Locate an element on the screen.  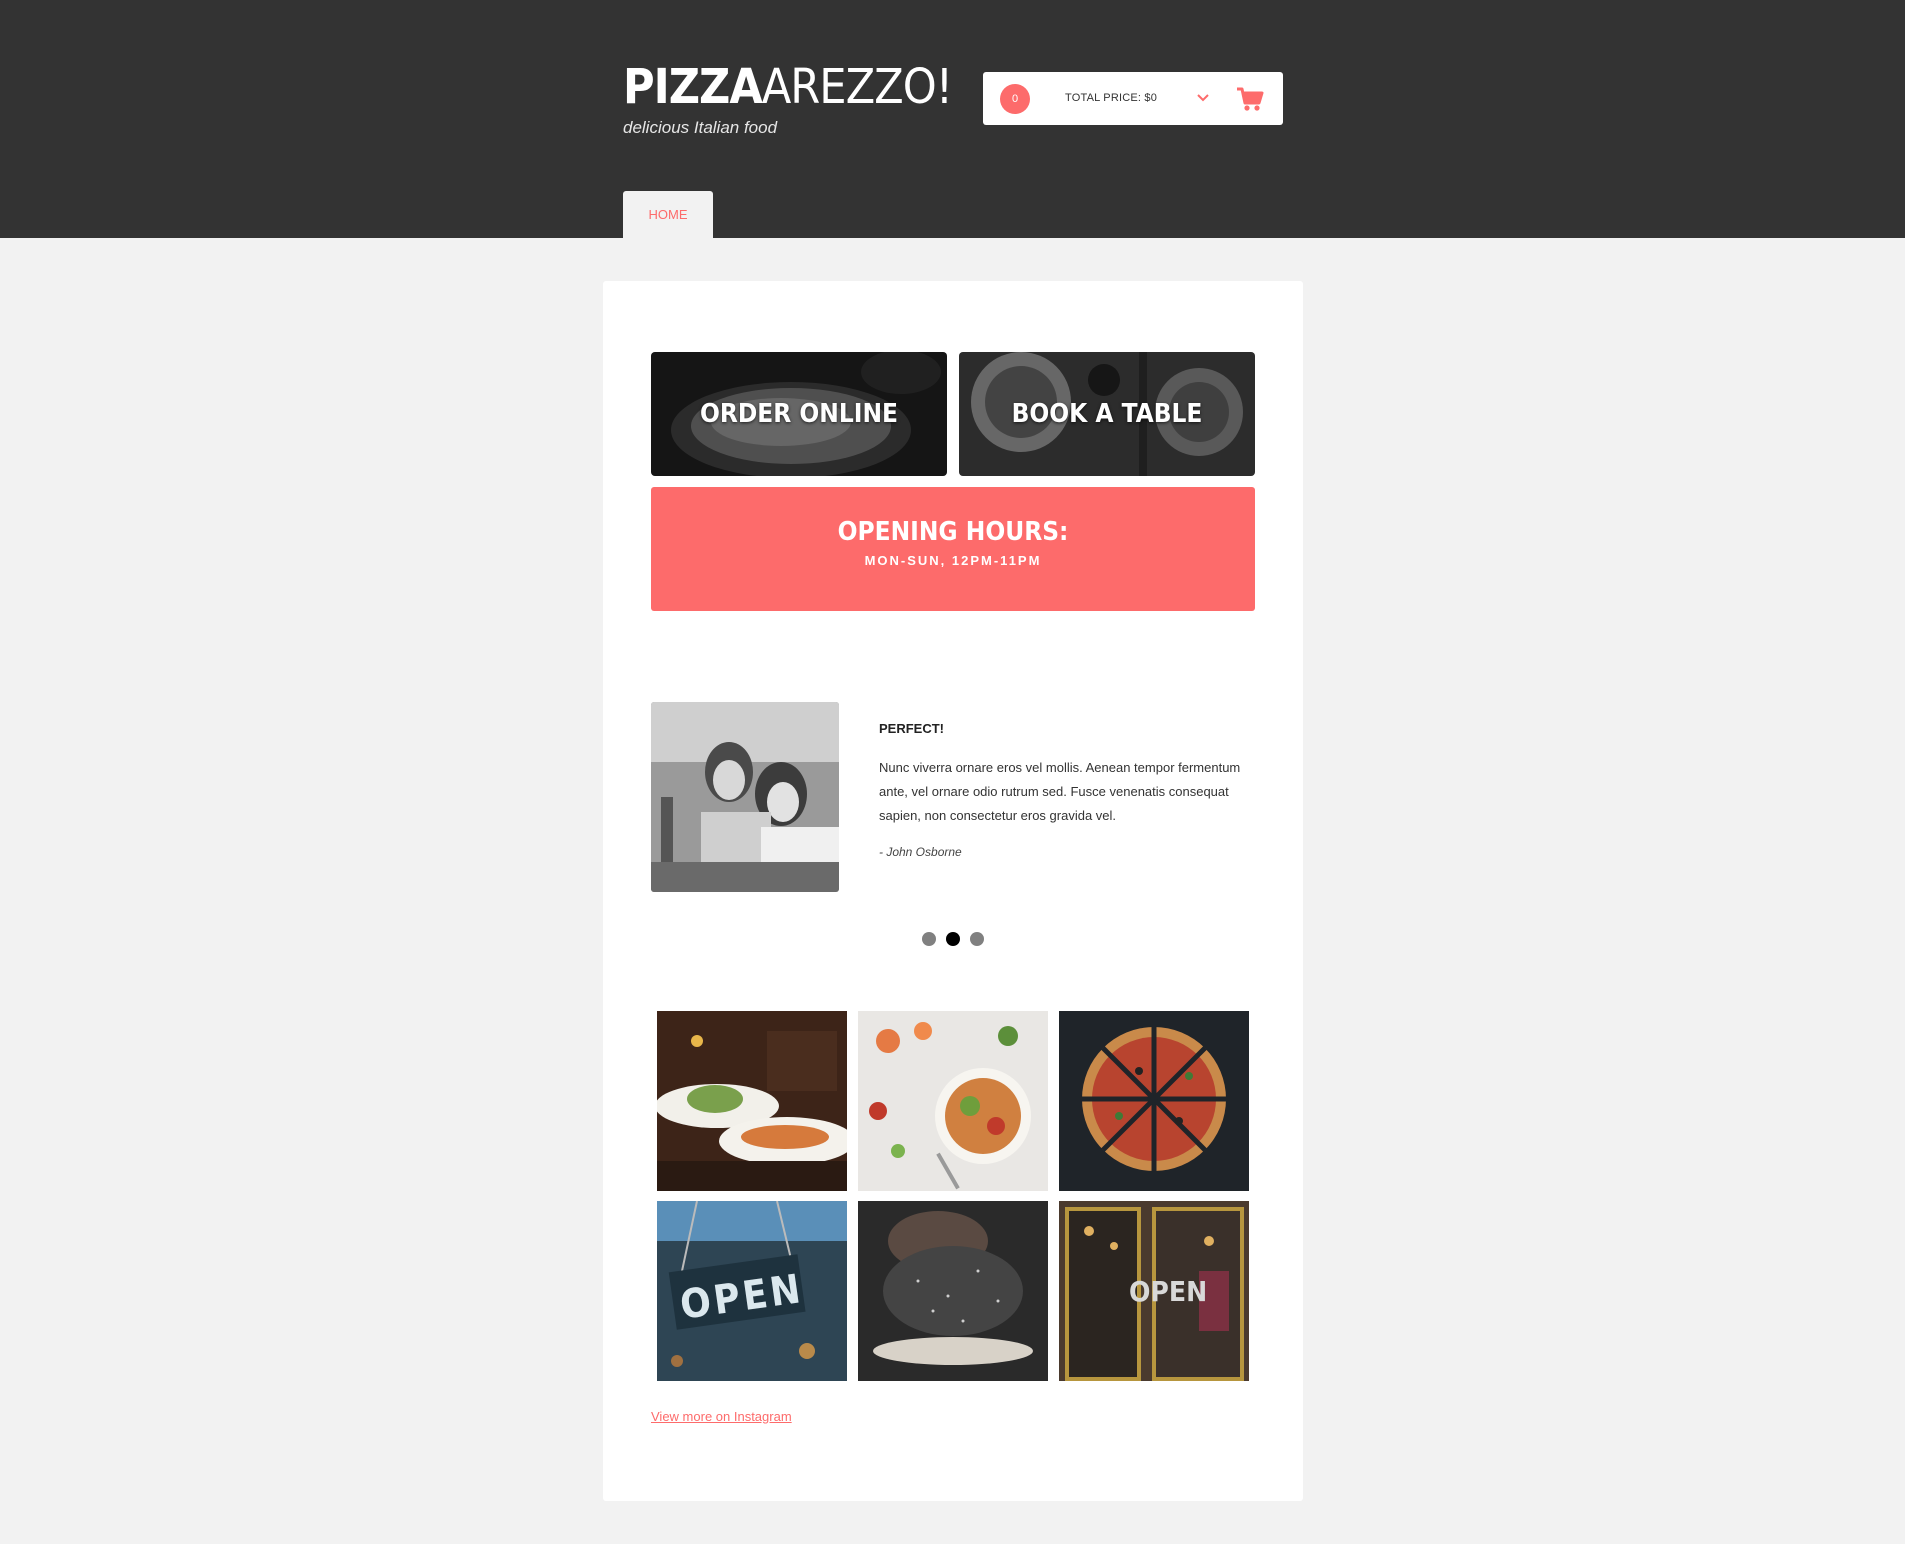
site-tagline: delicious Italian food is located at coordinates (700, 127).